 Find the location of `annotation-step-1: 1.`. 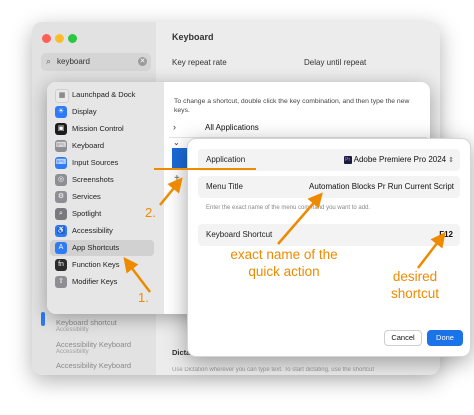

annotation-step-1: 1. is located at coordinates (143, 297).